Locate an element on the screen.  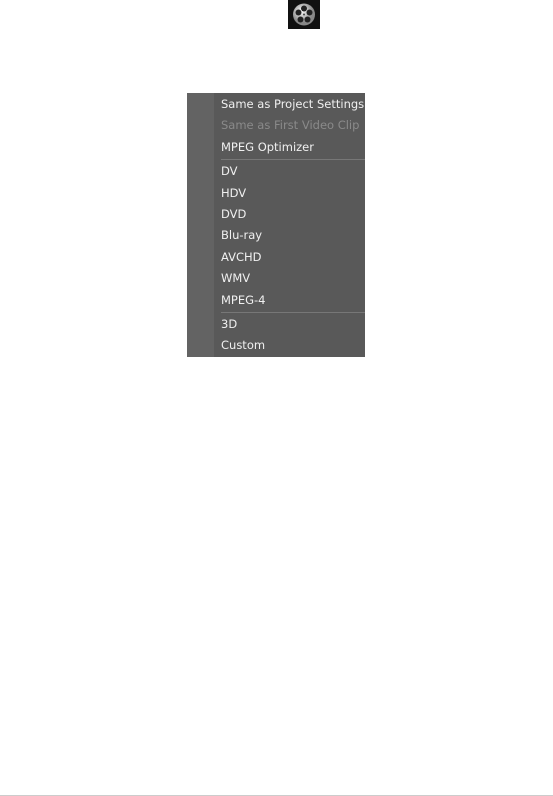
menu-item-blu-ray: Blu-ray is located at coordinates (289, 235).